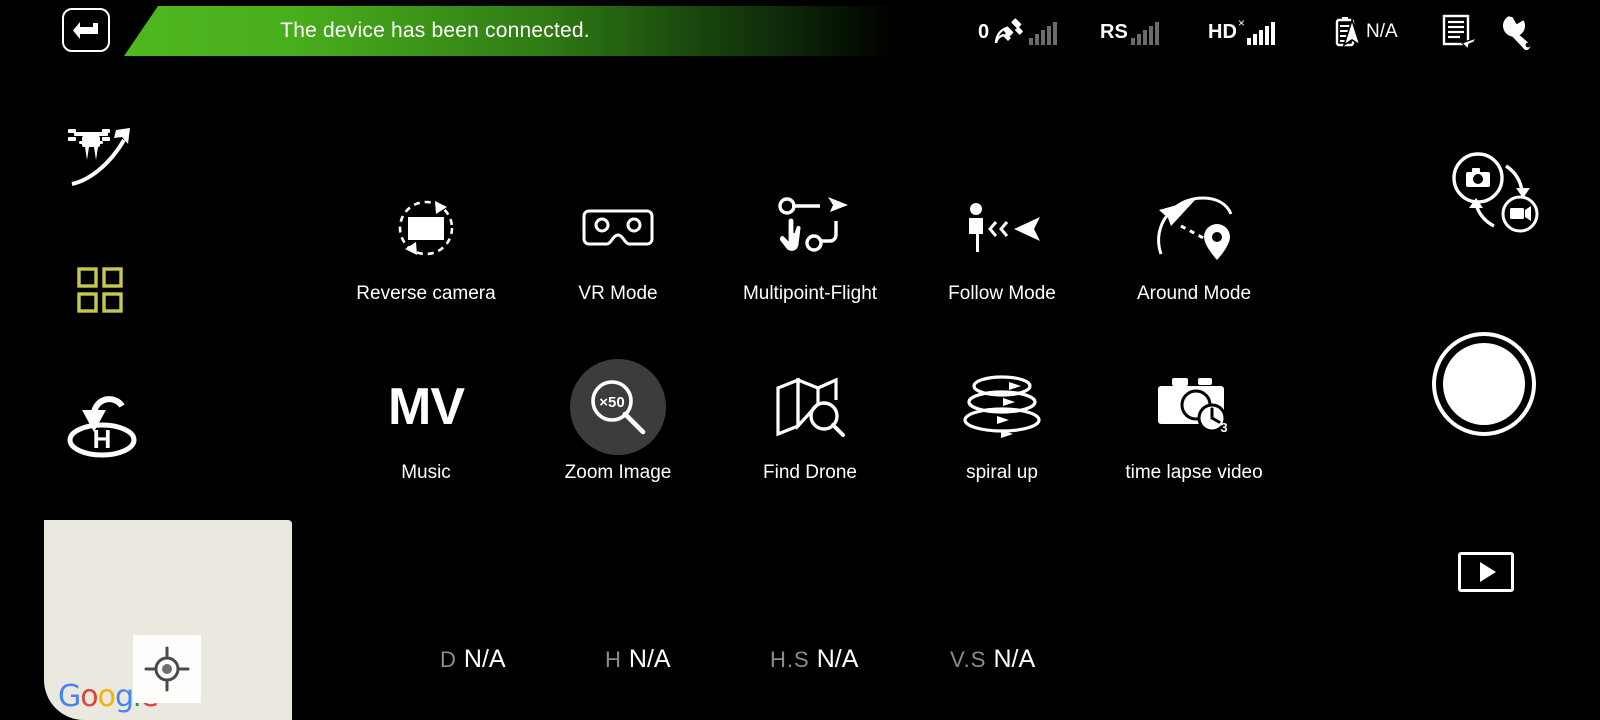 The image size is (1600, 720). What do you see at coordinates (426, 293) in the screenshot?
I see `menu-item-label: Reverse camera` at bounding box center [426, 293].